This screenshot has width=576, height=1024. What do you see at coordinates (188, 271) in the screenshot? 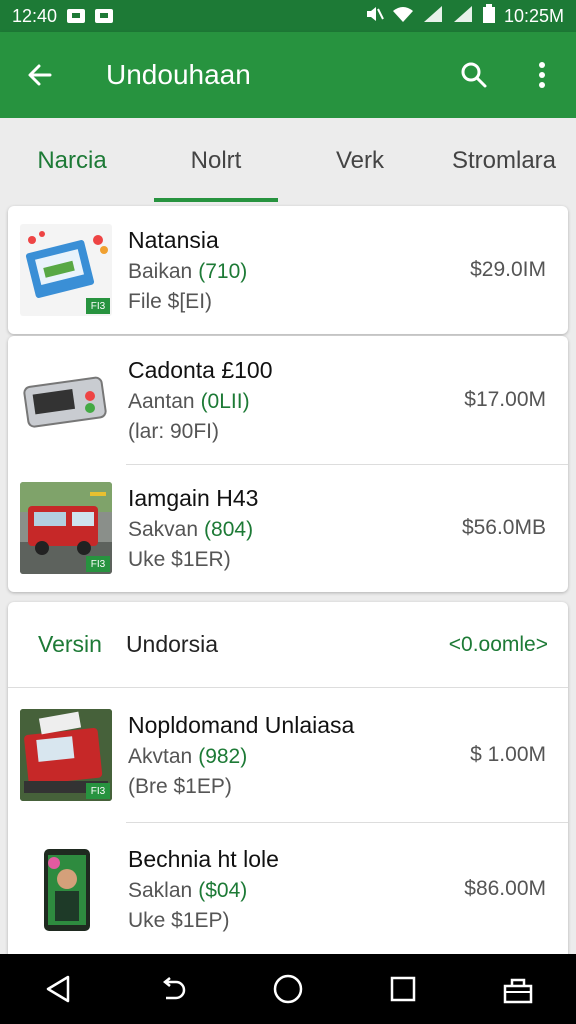
I see `item-sub: Baikan (710)` at bounding box center [188, 271].